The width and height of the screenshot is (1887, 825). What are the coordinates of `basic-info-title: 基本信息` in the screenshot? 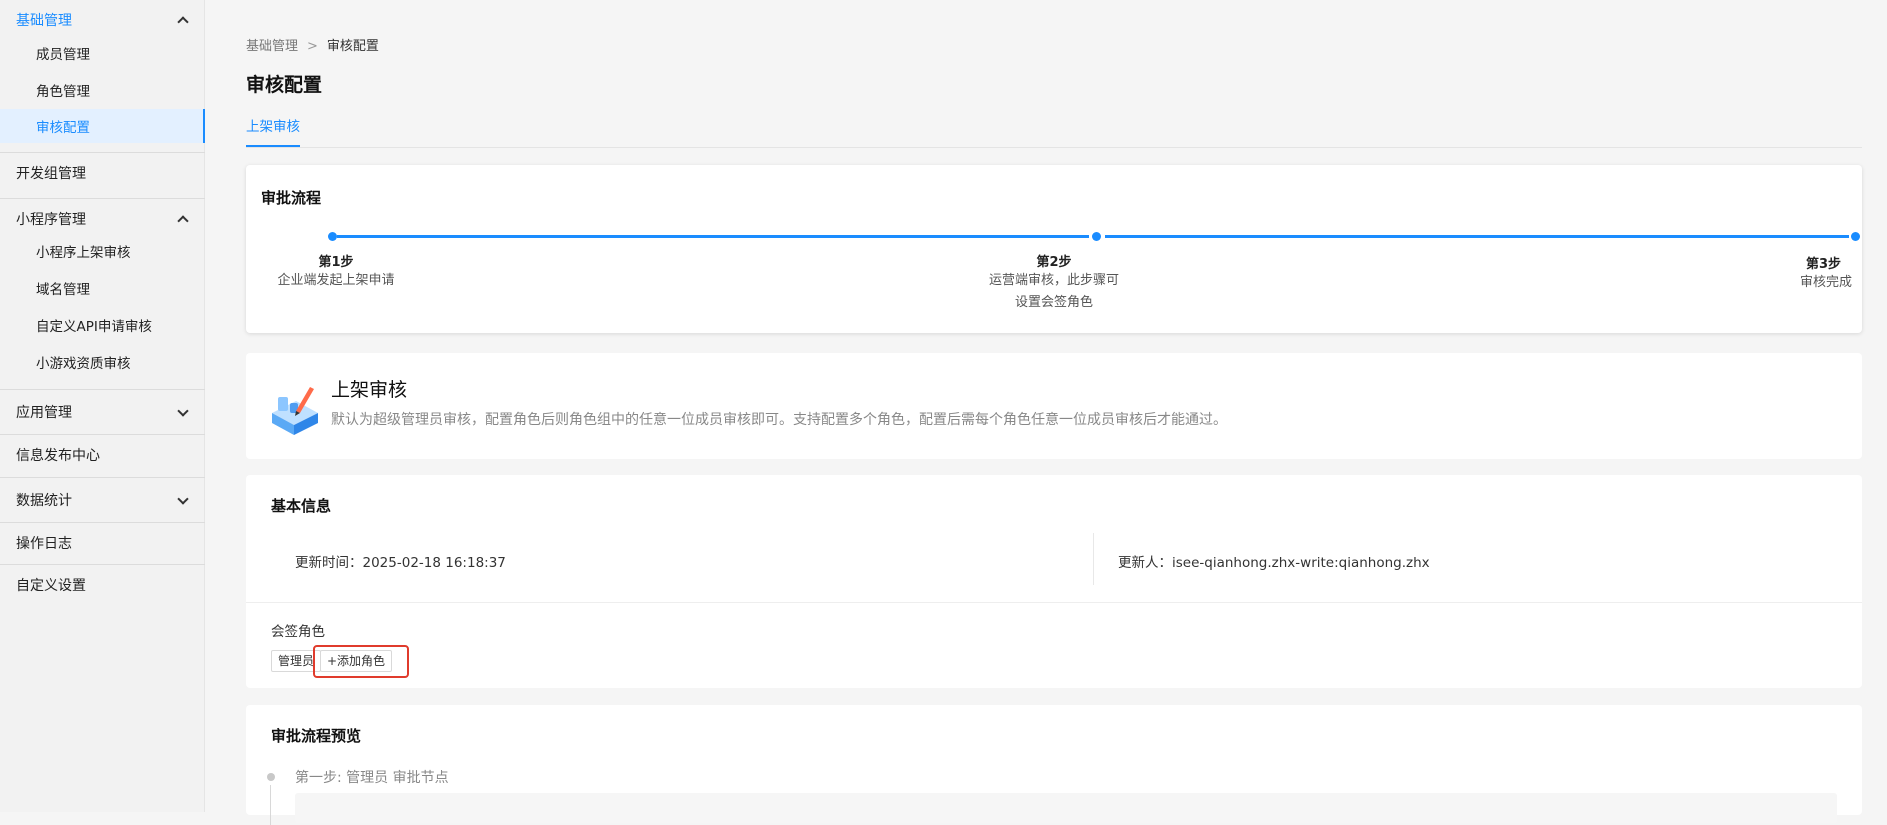 It's located at (301, 506).